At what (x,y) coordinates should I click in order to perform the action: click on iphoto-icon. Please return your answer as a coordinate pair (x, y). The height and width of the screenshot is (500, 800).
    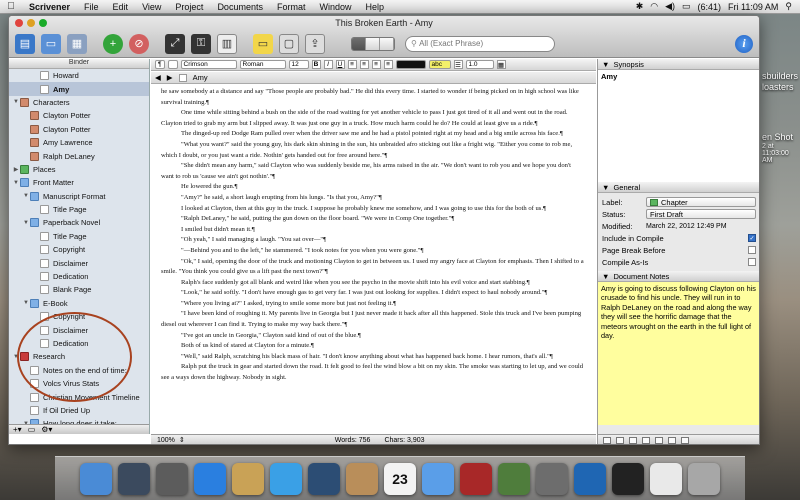
    Looking at the image, I should click on (514, 478).